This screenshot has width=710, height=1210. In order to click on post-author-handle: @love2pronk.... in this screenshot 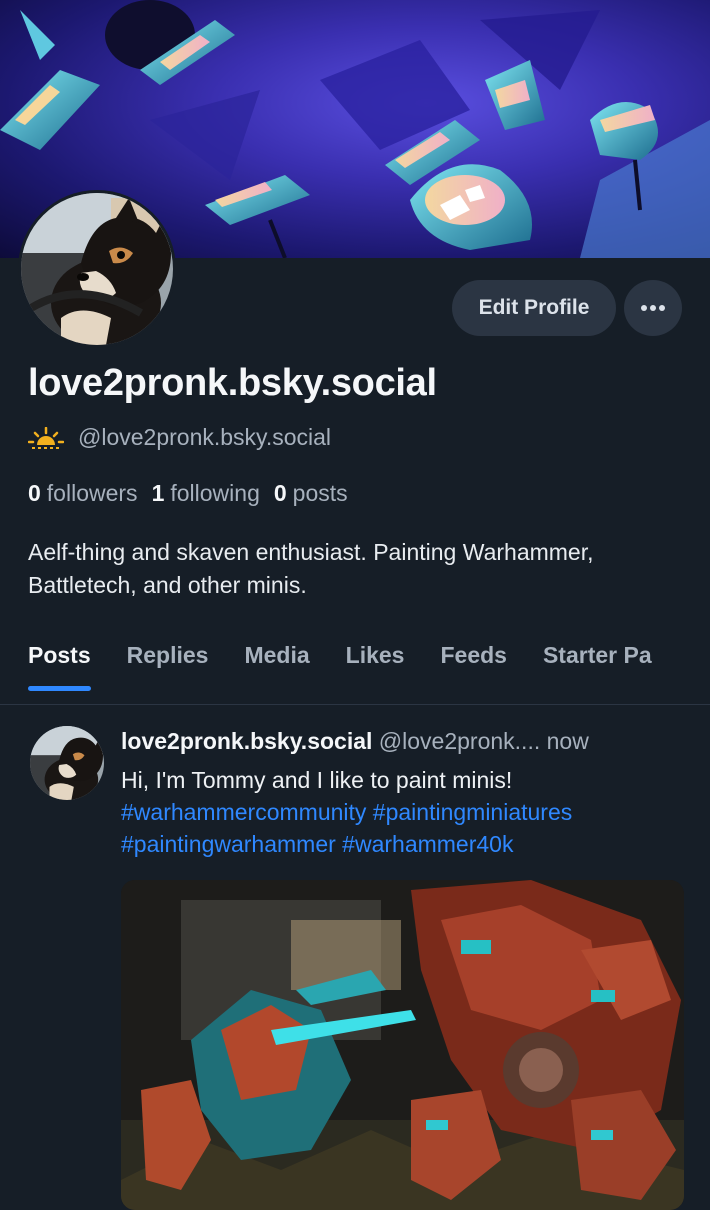, I will do `click(459, 741)`.